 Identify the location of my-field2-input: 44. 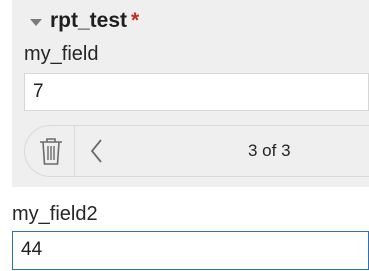
(190, 250).